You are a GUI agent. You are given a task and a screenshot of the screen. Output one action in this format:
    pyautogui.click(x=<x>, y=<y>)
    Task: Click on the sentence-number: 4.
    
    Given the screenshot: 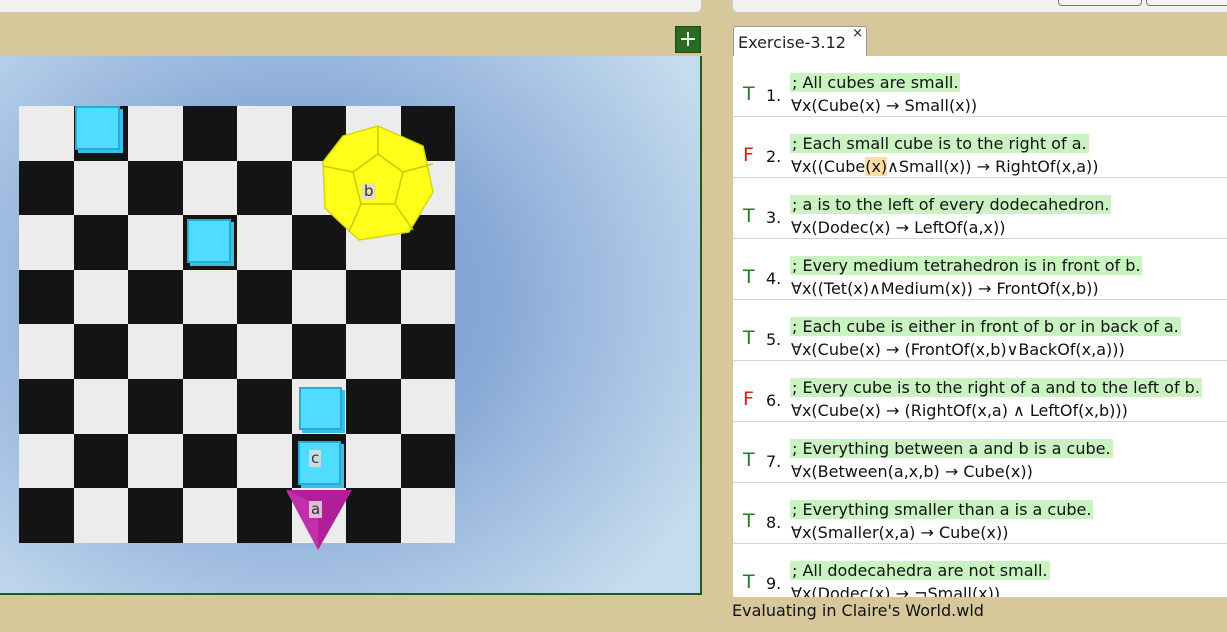 What is the action you would take?
    pyautogui.click(x=774, y=278)
    